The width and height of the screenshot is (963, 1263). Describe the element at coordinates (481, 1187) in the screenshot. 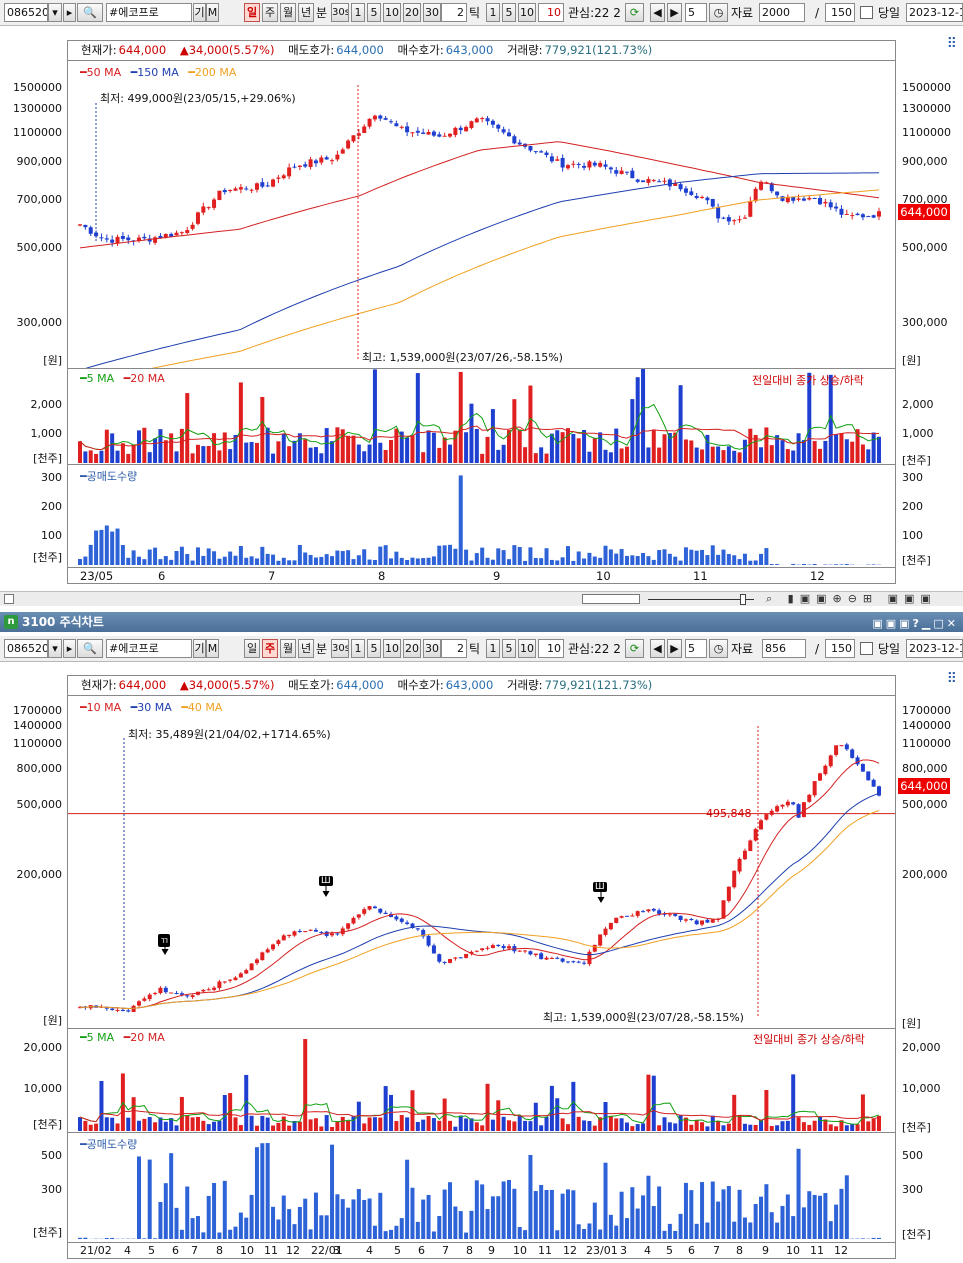

I see `bottom-short-panel` at that location.